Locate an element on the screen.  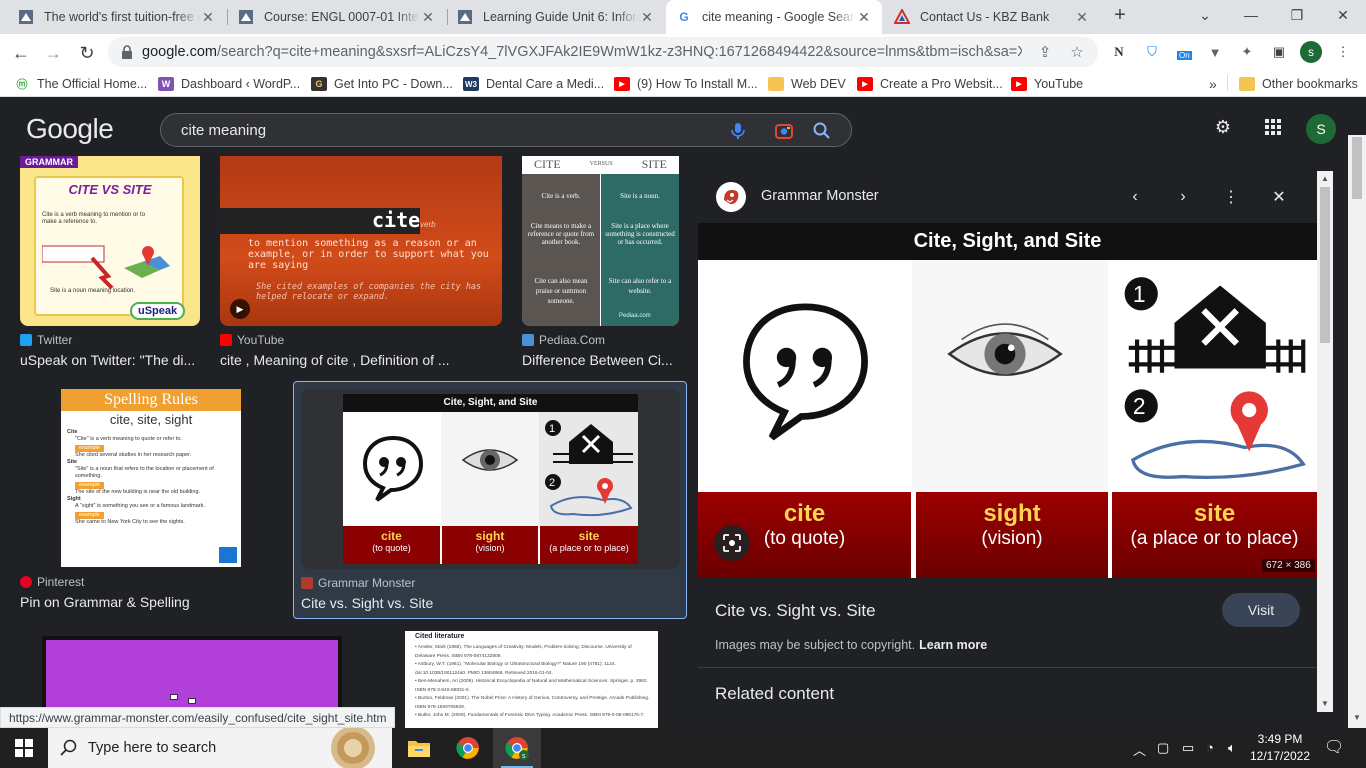
other-bookmarks: Other bookmarks is located at coordinates (1298, 84).